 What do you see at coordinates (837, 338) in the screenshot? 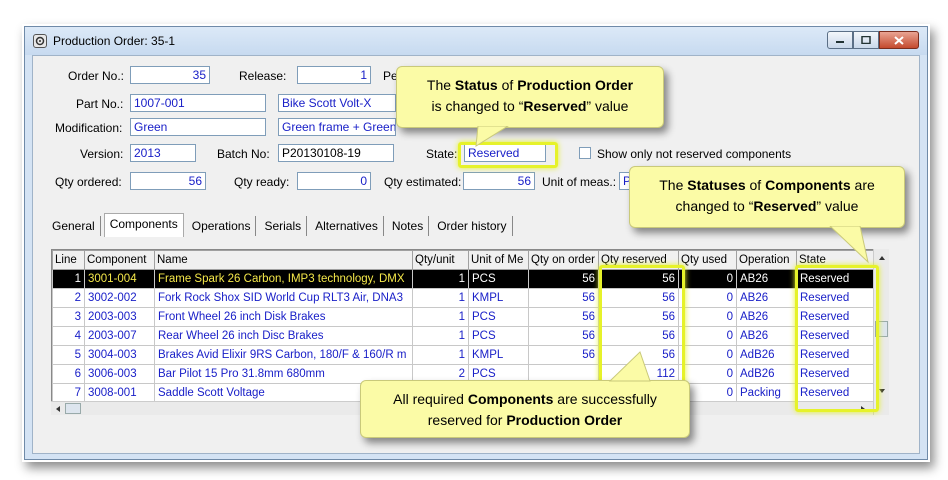
I see `component-state-highlight` at bounding box center [837, 338].